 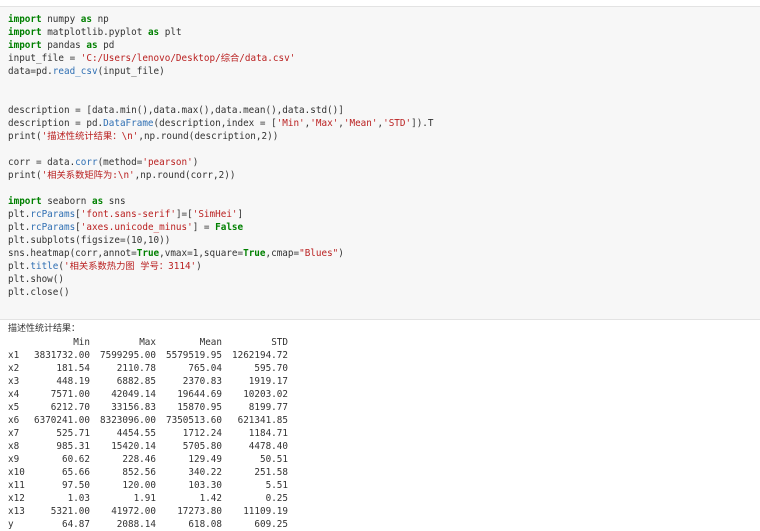 I want to click on code-line: data=pd.read_csv(input_file), so click(x=86, y=71).